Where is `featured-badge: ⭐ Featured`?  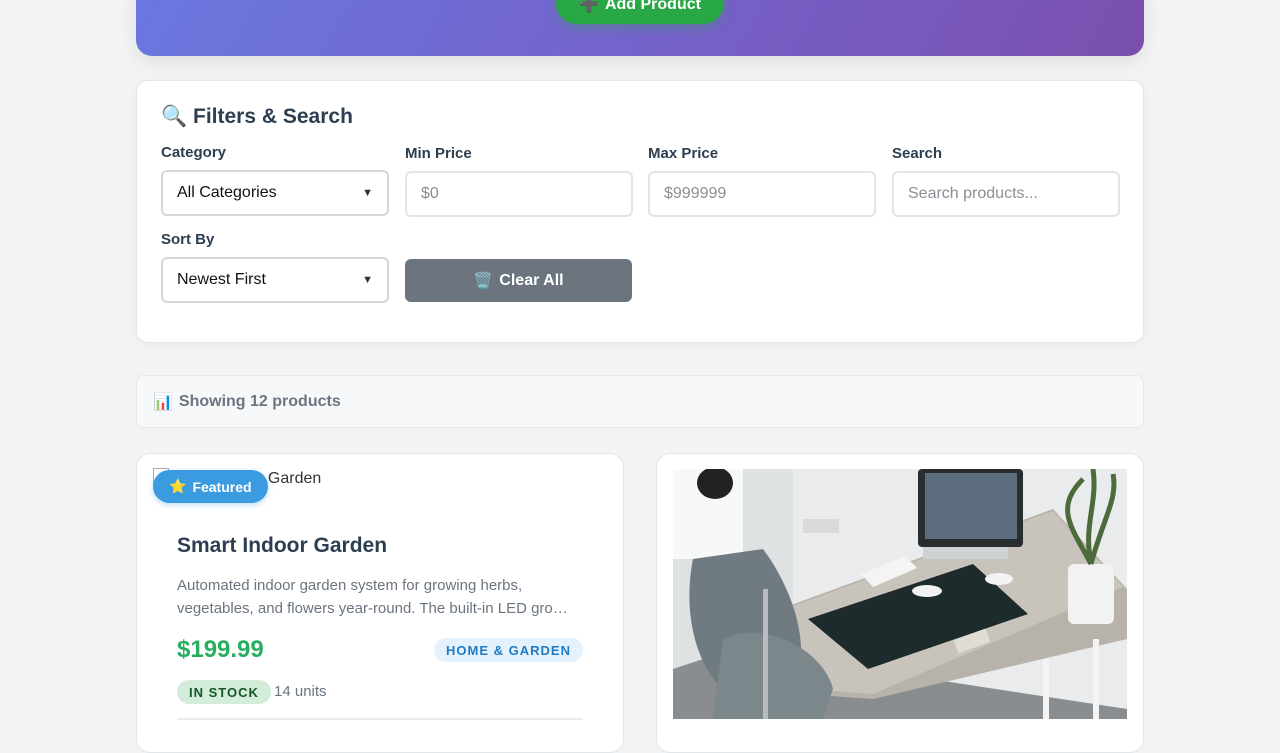 featured-badge: ⭐ Featured is located at coordinates (210, 486).